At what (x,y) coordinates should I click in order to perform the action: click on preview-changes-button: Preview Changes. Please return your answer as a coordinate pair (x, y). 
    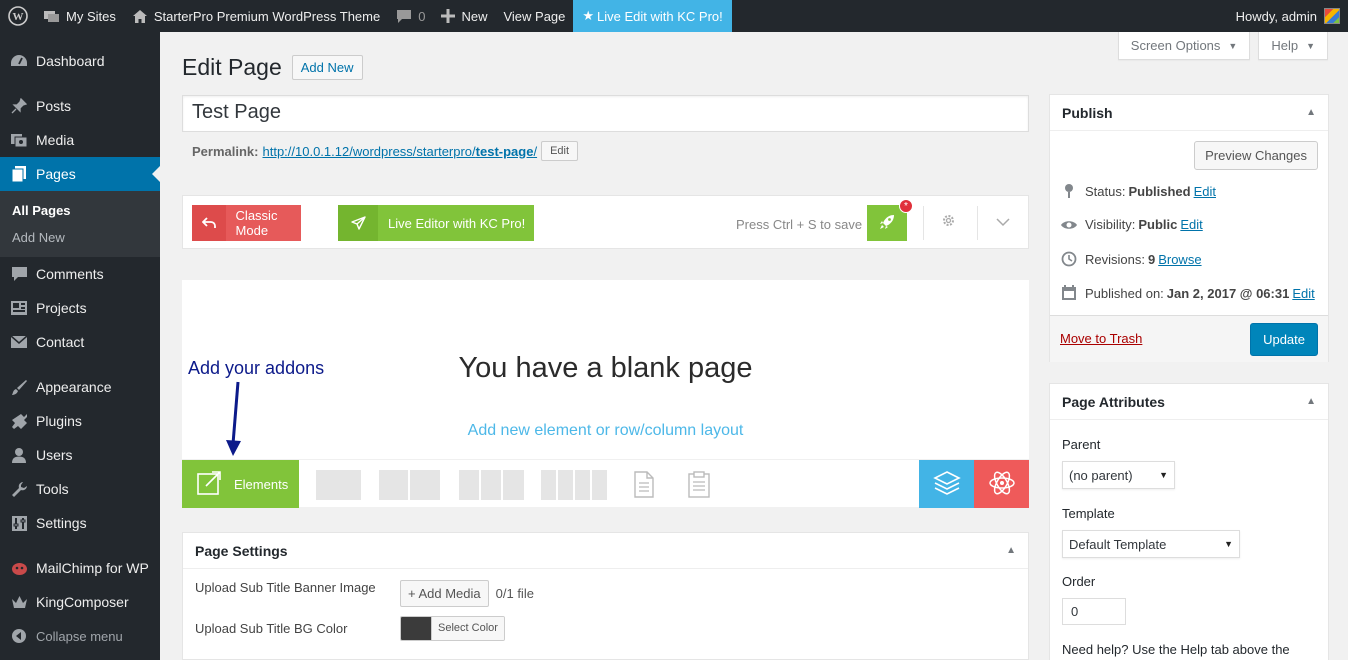
    Looking at the image, I should click on (1256, 155).